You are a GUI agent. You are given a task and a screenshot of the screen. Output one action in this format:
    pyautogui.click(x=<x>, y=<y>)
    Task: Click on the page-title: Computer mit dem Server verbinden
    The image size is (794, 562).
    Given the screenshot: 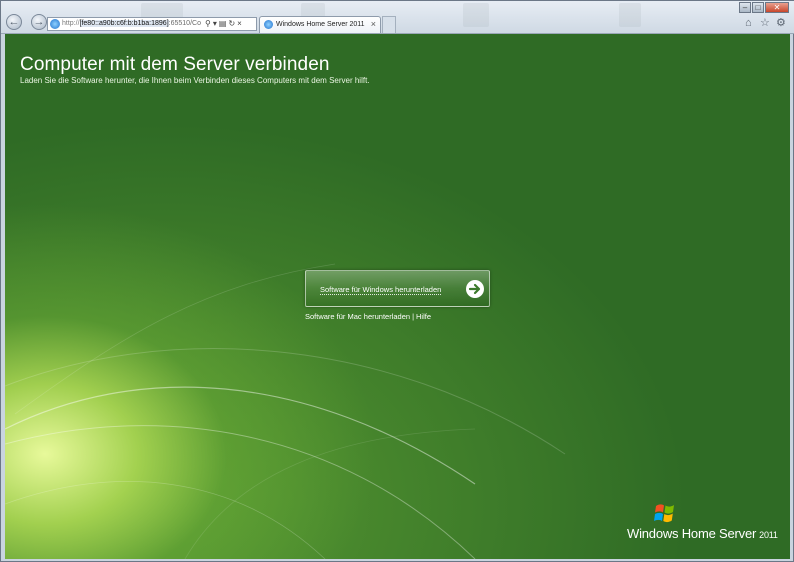 What is the action you would take?
    pyautogui.click(x=175, y=64)
    